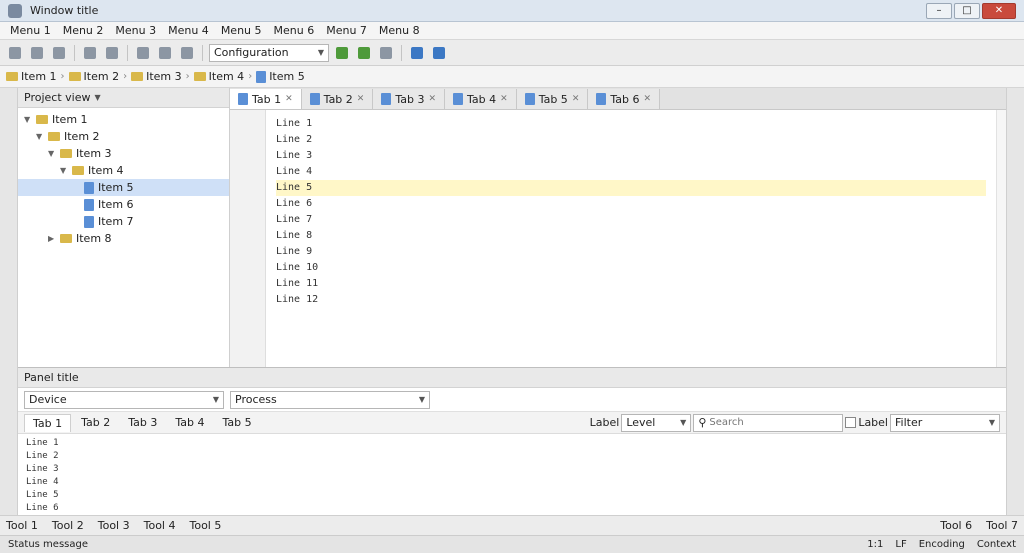  I want to click on bottom-tool-button: Tool 7, so click(1002, 525).